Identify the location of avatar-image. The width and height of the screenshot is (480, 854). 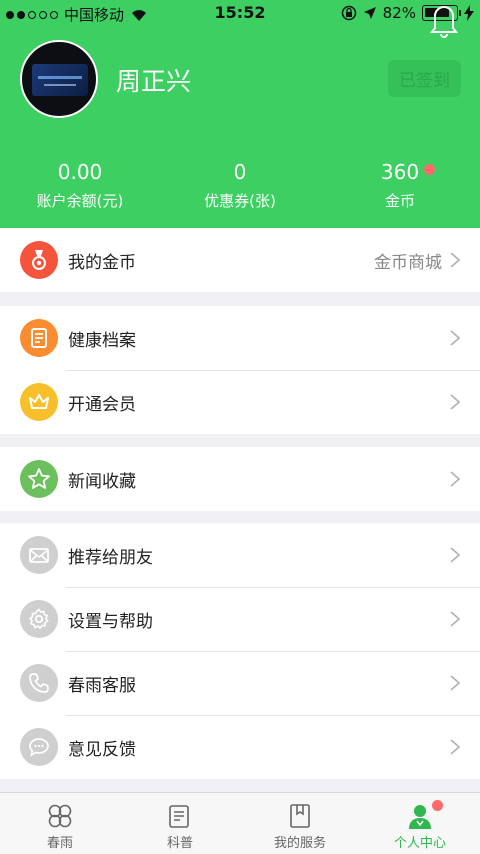
(60, 80).